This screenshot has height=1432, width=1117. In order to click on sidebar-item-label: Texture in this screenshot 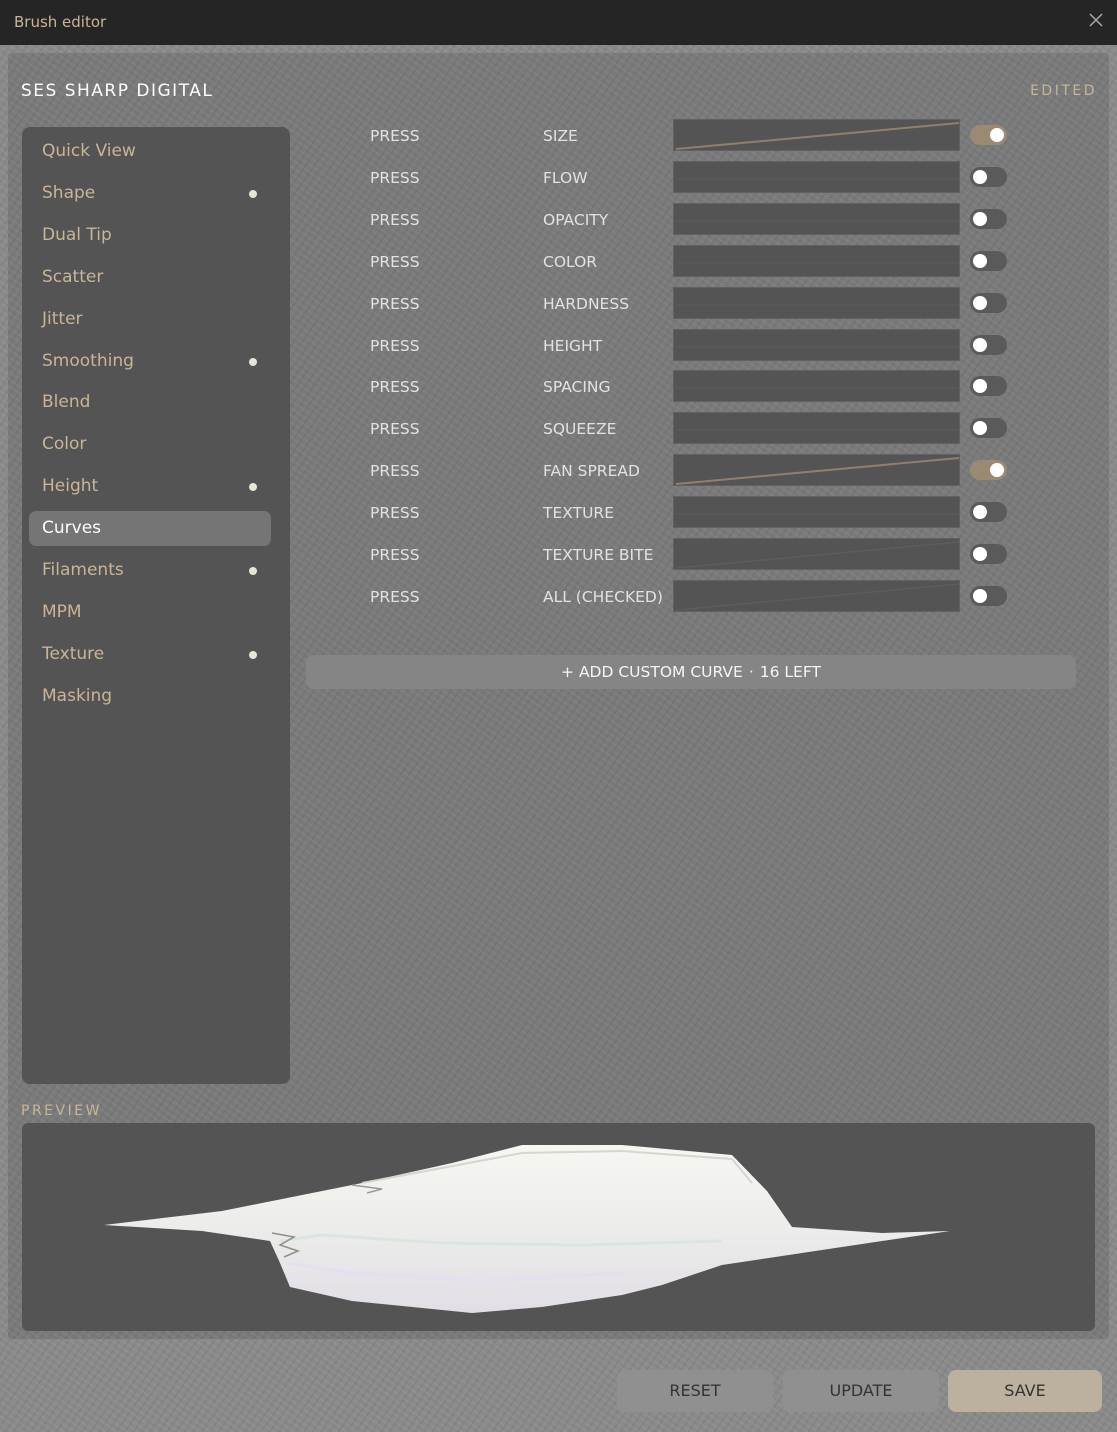, I will do `click(73, 653)`.